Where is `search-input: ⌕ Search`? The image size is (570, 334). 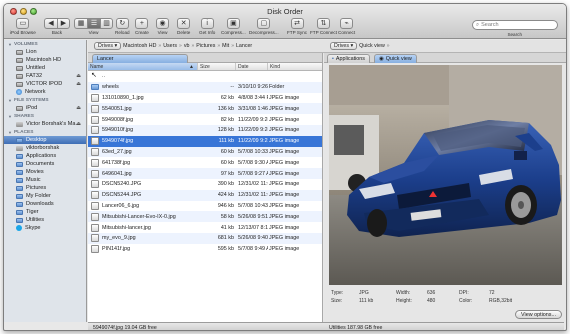
search-input: ⌕ Search is located at coordinates (515, 25).